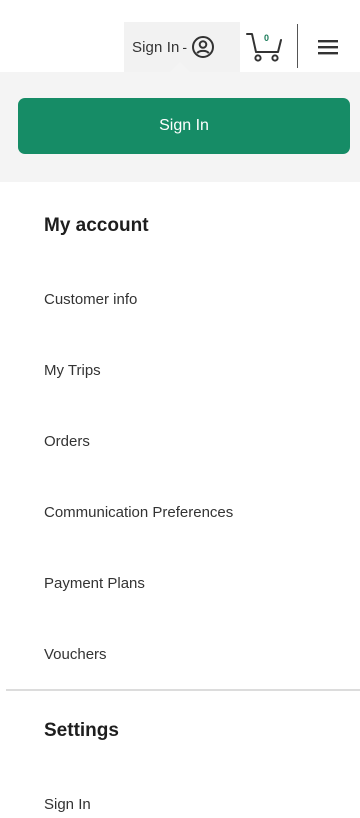 Image resolution: width=360 pixels, height=818 pixels. I want to click on menu-item-vouchers: Vouchers, so click(75, 654).